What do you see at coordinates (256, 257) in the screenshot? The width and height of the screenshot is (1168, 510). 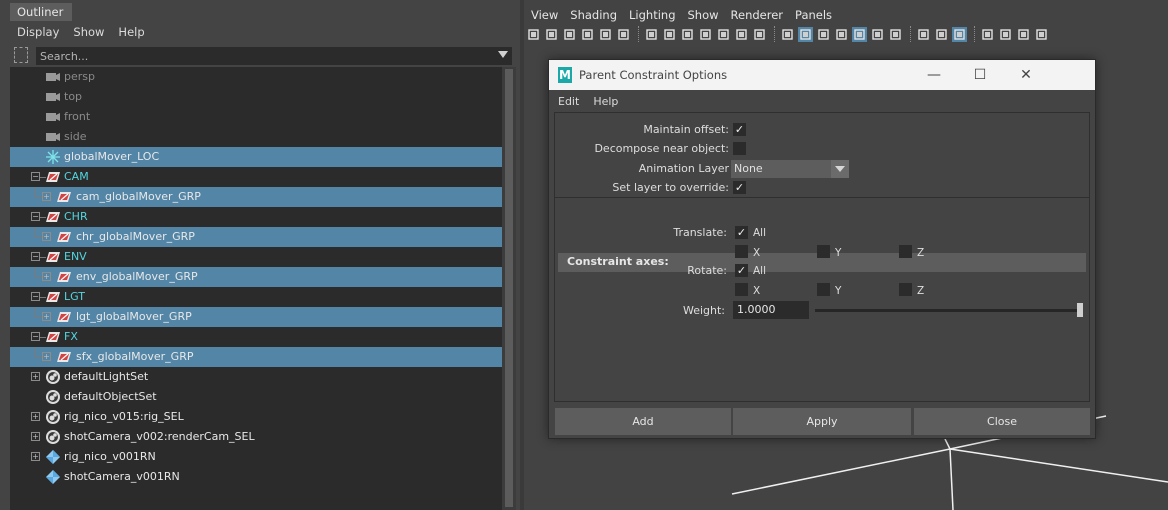 I see `outliner-item: − ENV` at bounding box center [256, 257].